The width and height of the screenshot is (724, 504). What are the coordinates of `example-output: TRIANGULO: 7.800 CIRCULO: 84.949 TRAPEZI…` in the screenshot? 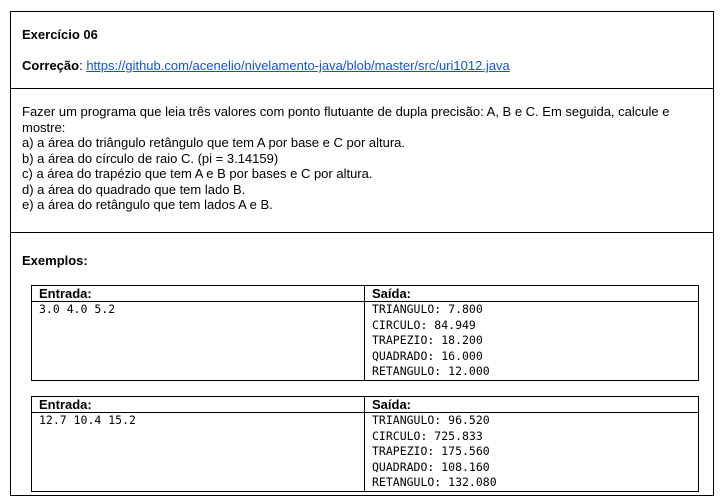 It's located at (531, 341).